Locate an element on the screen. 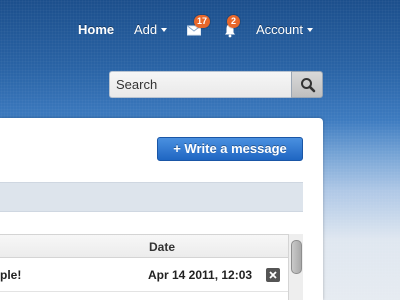  nav-add-menu: Add is located at coordinates (151, 30).